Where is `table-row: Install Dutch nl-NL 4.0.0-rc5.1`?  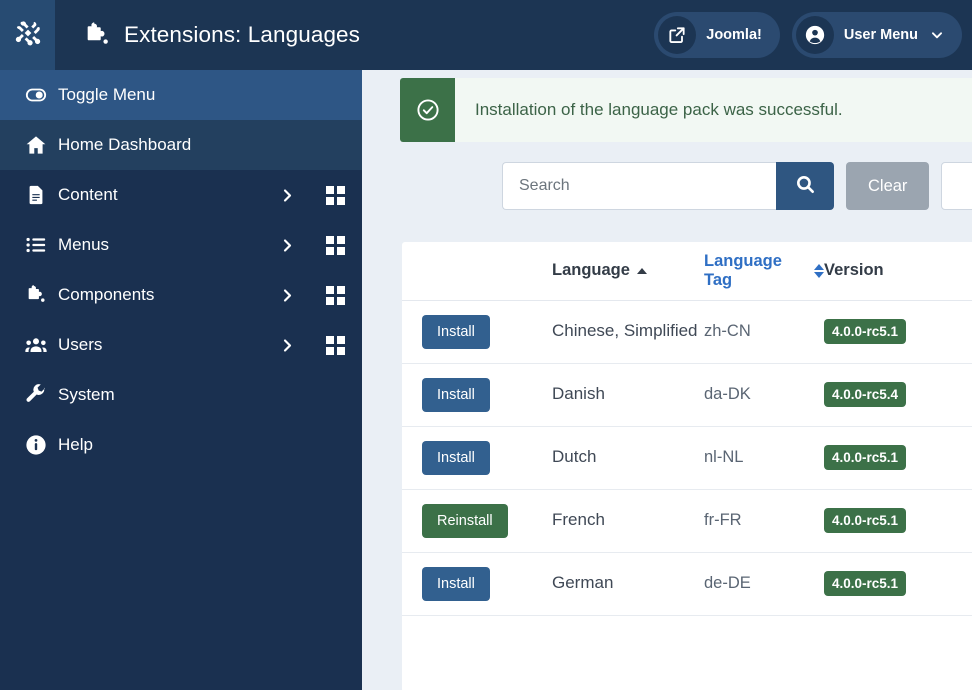 table-row: Install Dutch nl-NL 4.0.0-rc5.1 is located at coordinates (687, 458).